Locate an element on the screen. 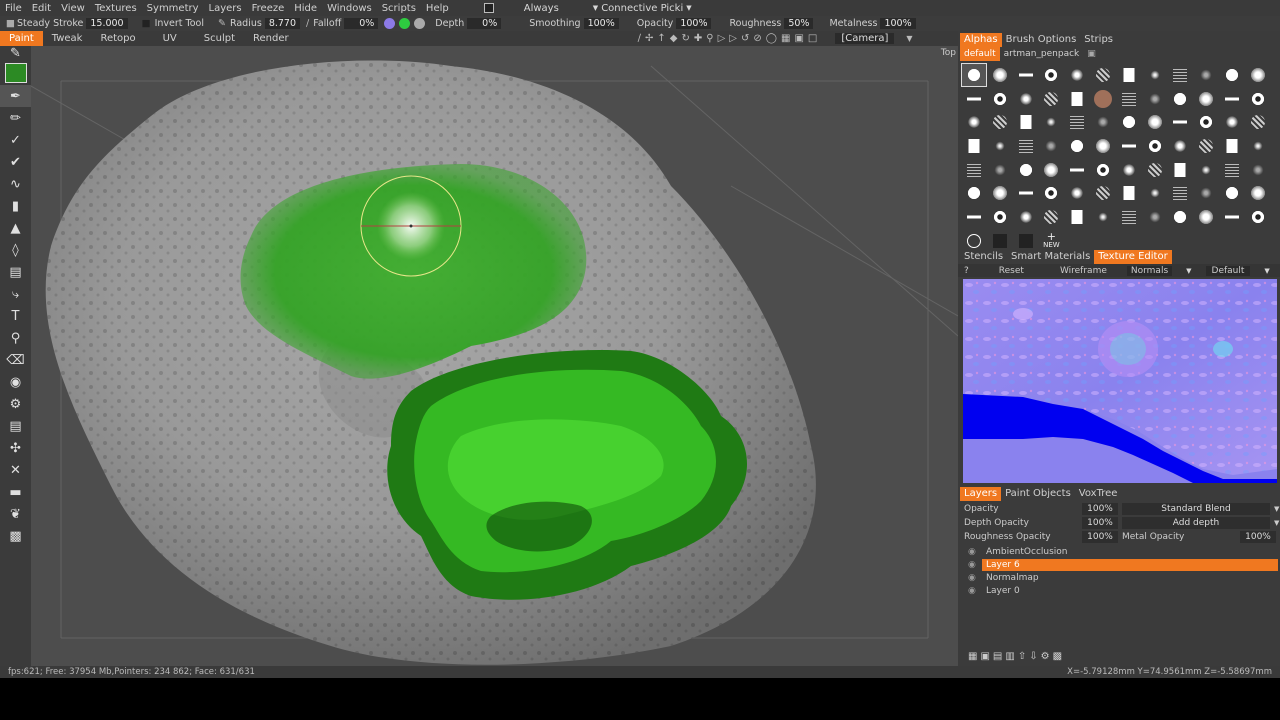 The image size is (1280, 720). forbid-icon: ⊘ is located at coordinates (757, 38).